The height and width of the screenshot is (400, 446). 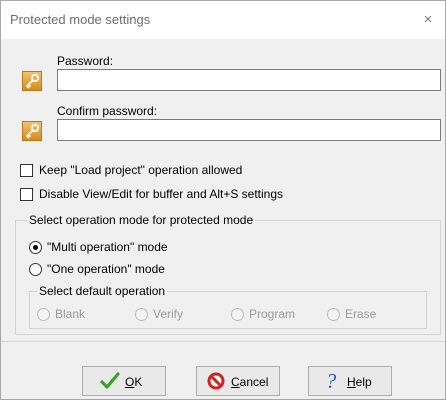 I want to click on checkmark-icon, so click(x=110, y=382).